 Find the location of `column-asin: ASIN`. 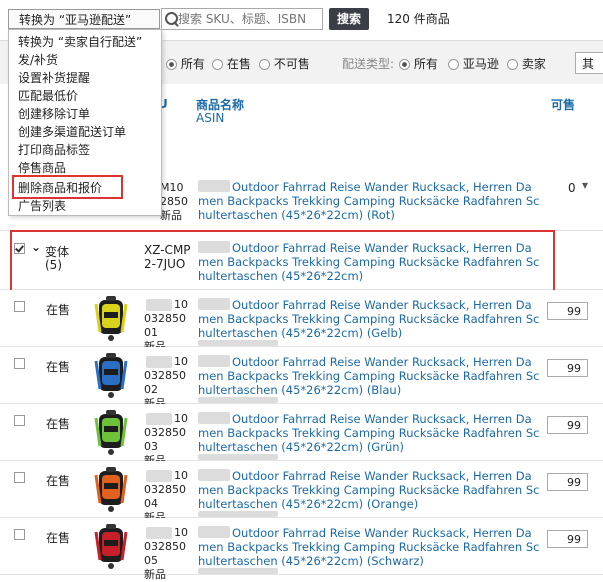

column-asin: ASIN is located at coordinates (210, 118).